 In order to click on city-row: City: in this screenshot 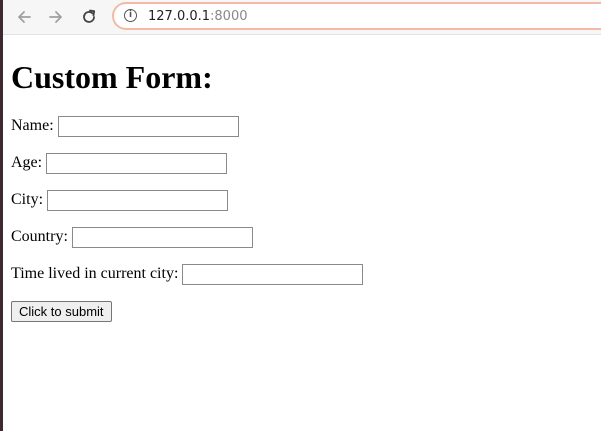, I will do `click(120, 200)`.